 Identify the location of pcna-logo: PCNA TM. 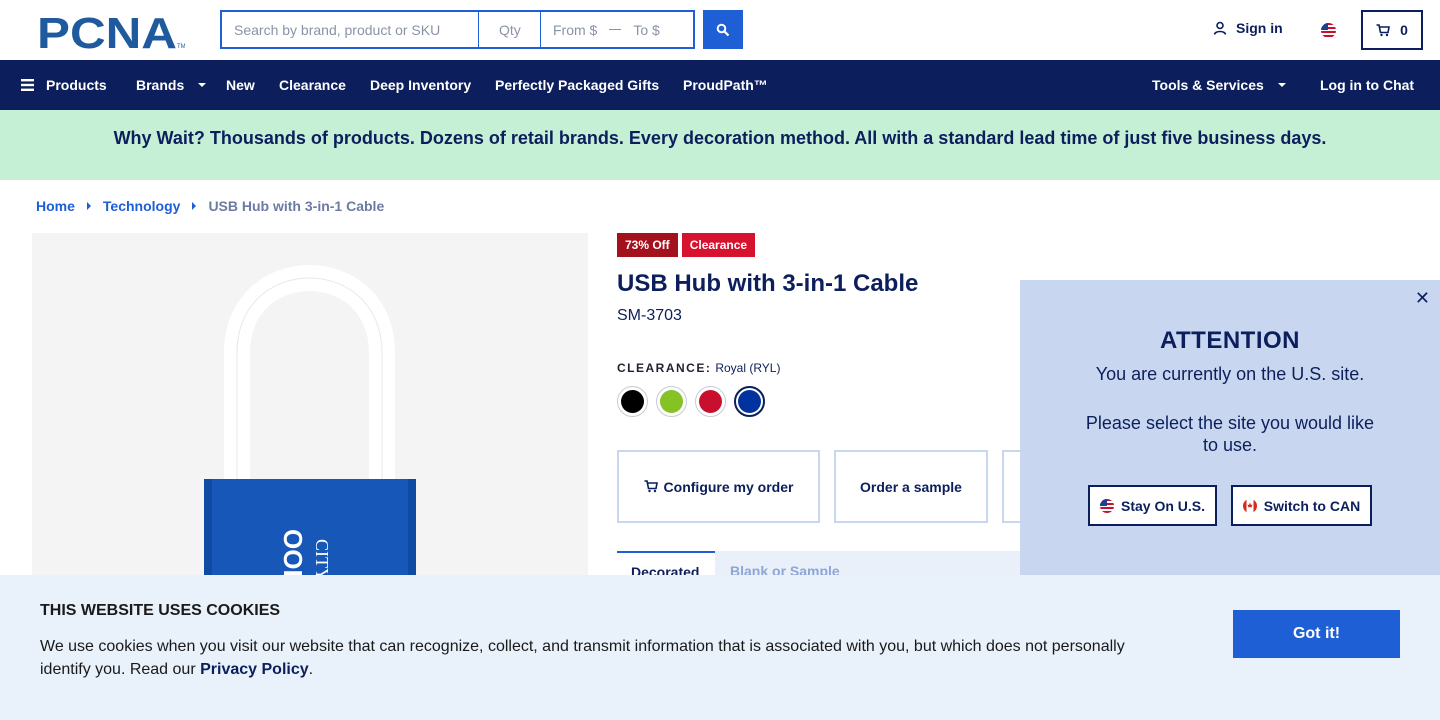
(111, 31).